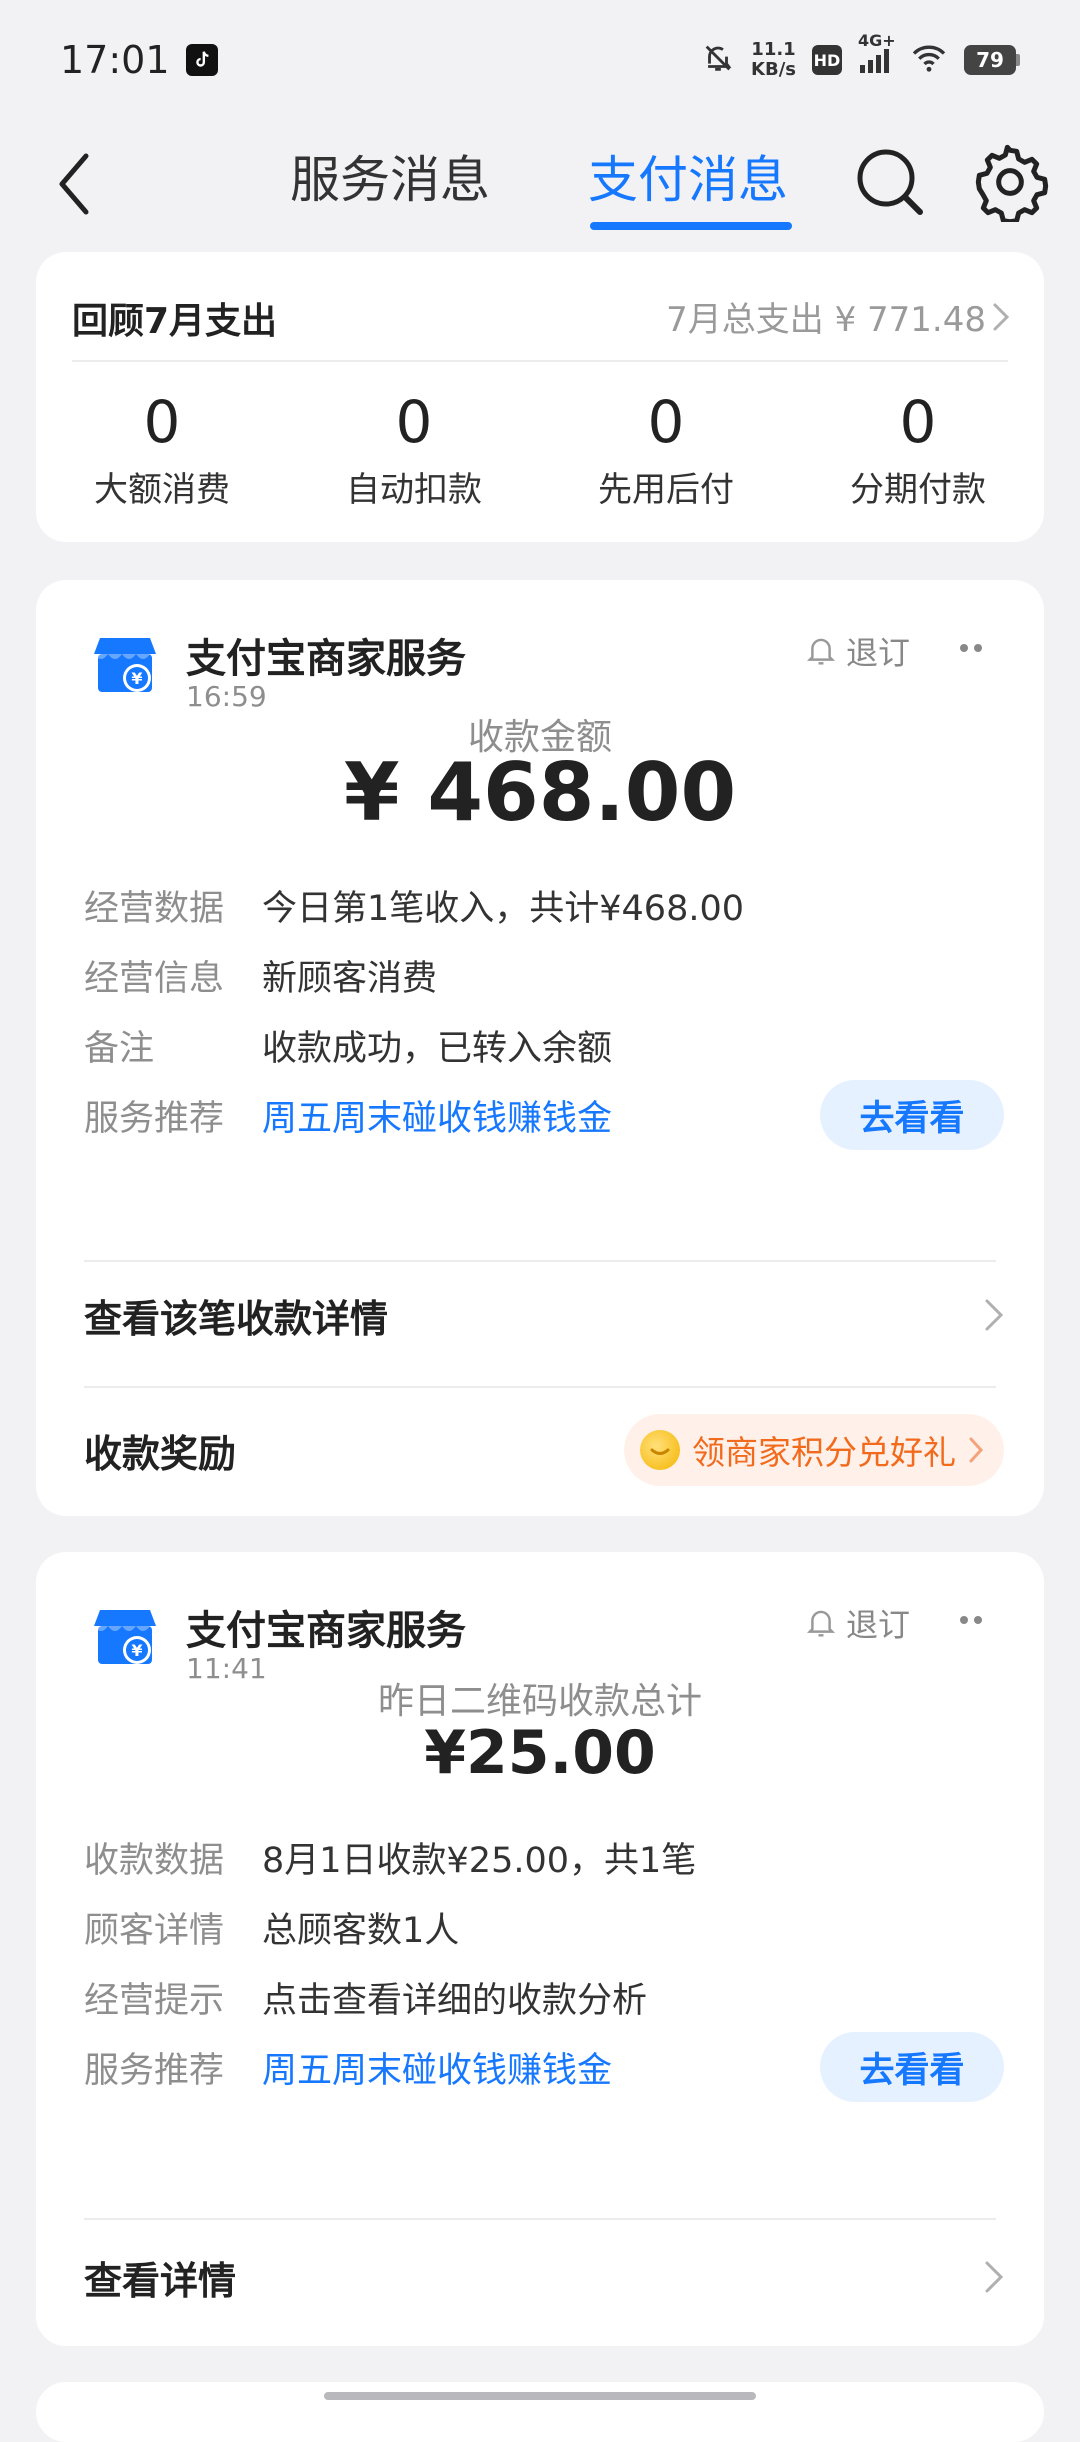 Image resolution: width=1080 pixels, height=2442 pixels. Describe the element at coordinates (540, 180) in the screenshot. I see `nav-bar: 服务消息 支付消息` at that location.